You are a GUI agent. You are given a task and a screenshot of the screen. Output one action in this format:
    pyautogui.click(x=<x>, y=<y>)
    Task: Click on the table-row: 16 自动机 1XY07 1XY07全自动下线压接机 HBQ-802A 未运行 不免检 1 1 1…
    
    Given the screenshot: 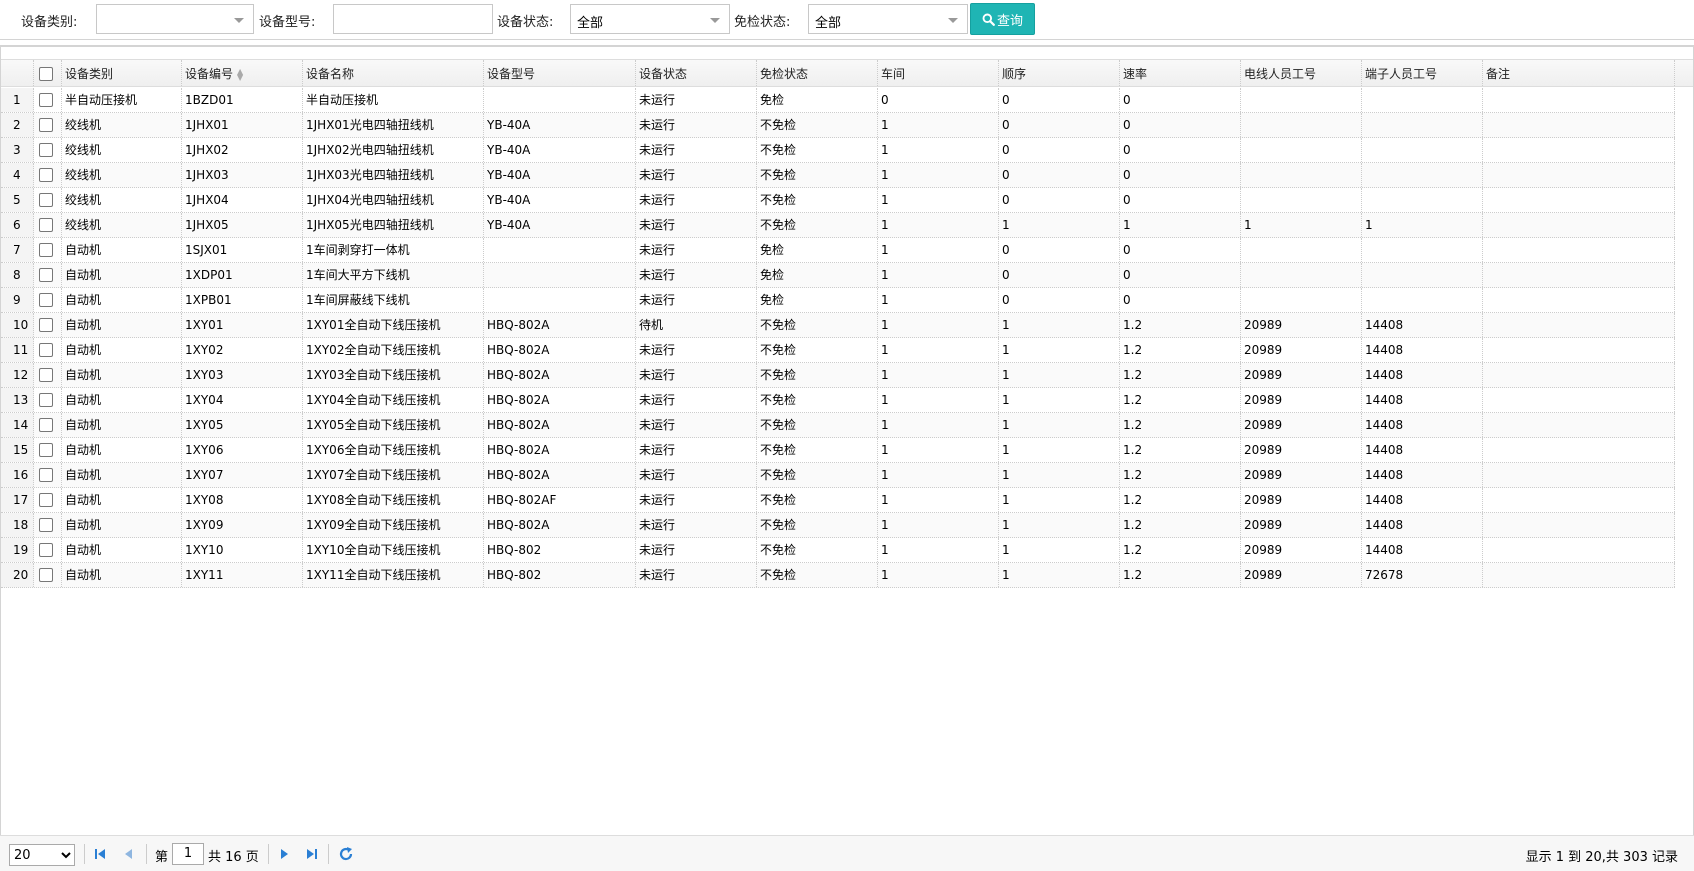 What is the action you would take?
    pyautogui.click(x=838, y=475)
    